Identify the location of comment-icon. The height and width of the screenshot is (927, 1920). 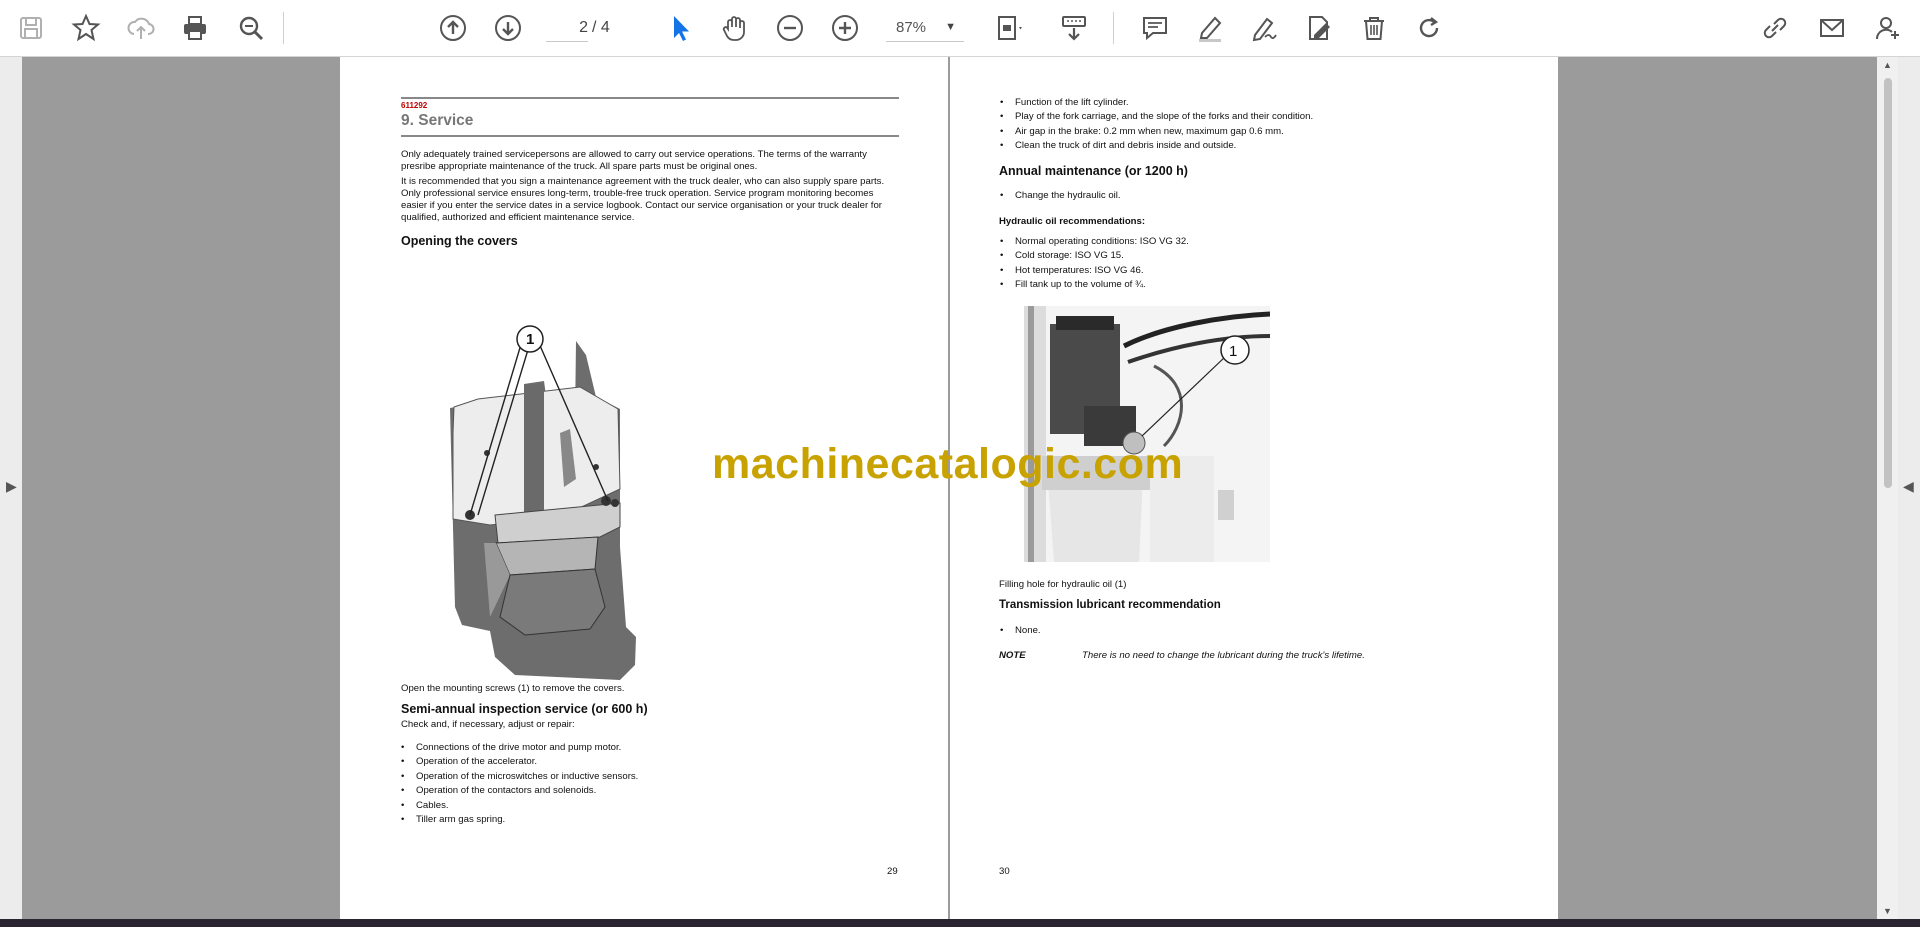
(1155, 28).